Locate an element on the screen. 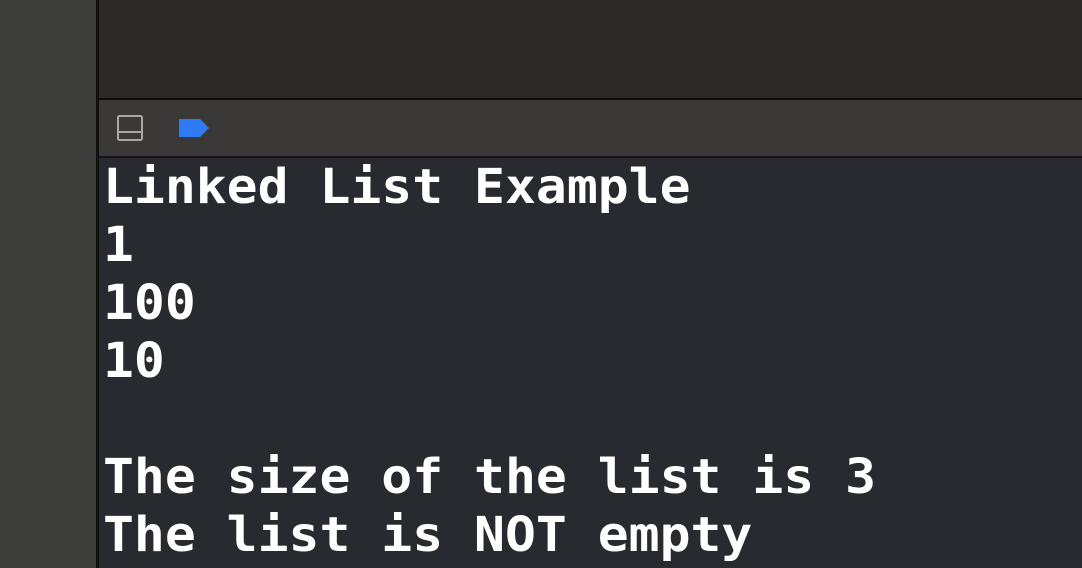 The width and height of the screenshot is (1082, 568). breakpoint-icon is located at coordinates (194, 128).